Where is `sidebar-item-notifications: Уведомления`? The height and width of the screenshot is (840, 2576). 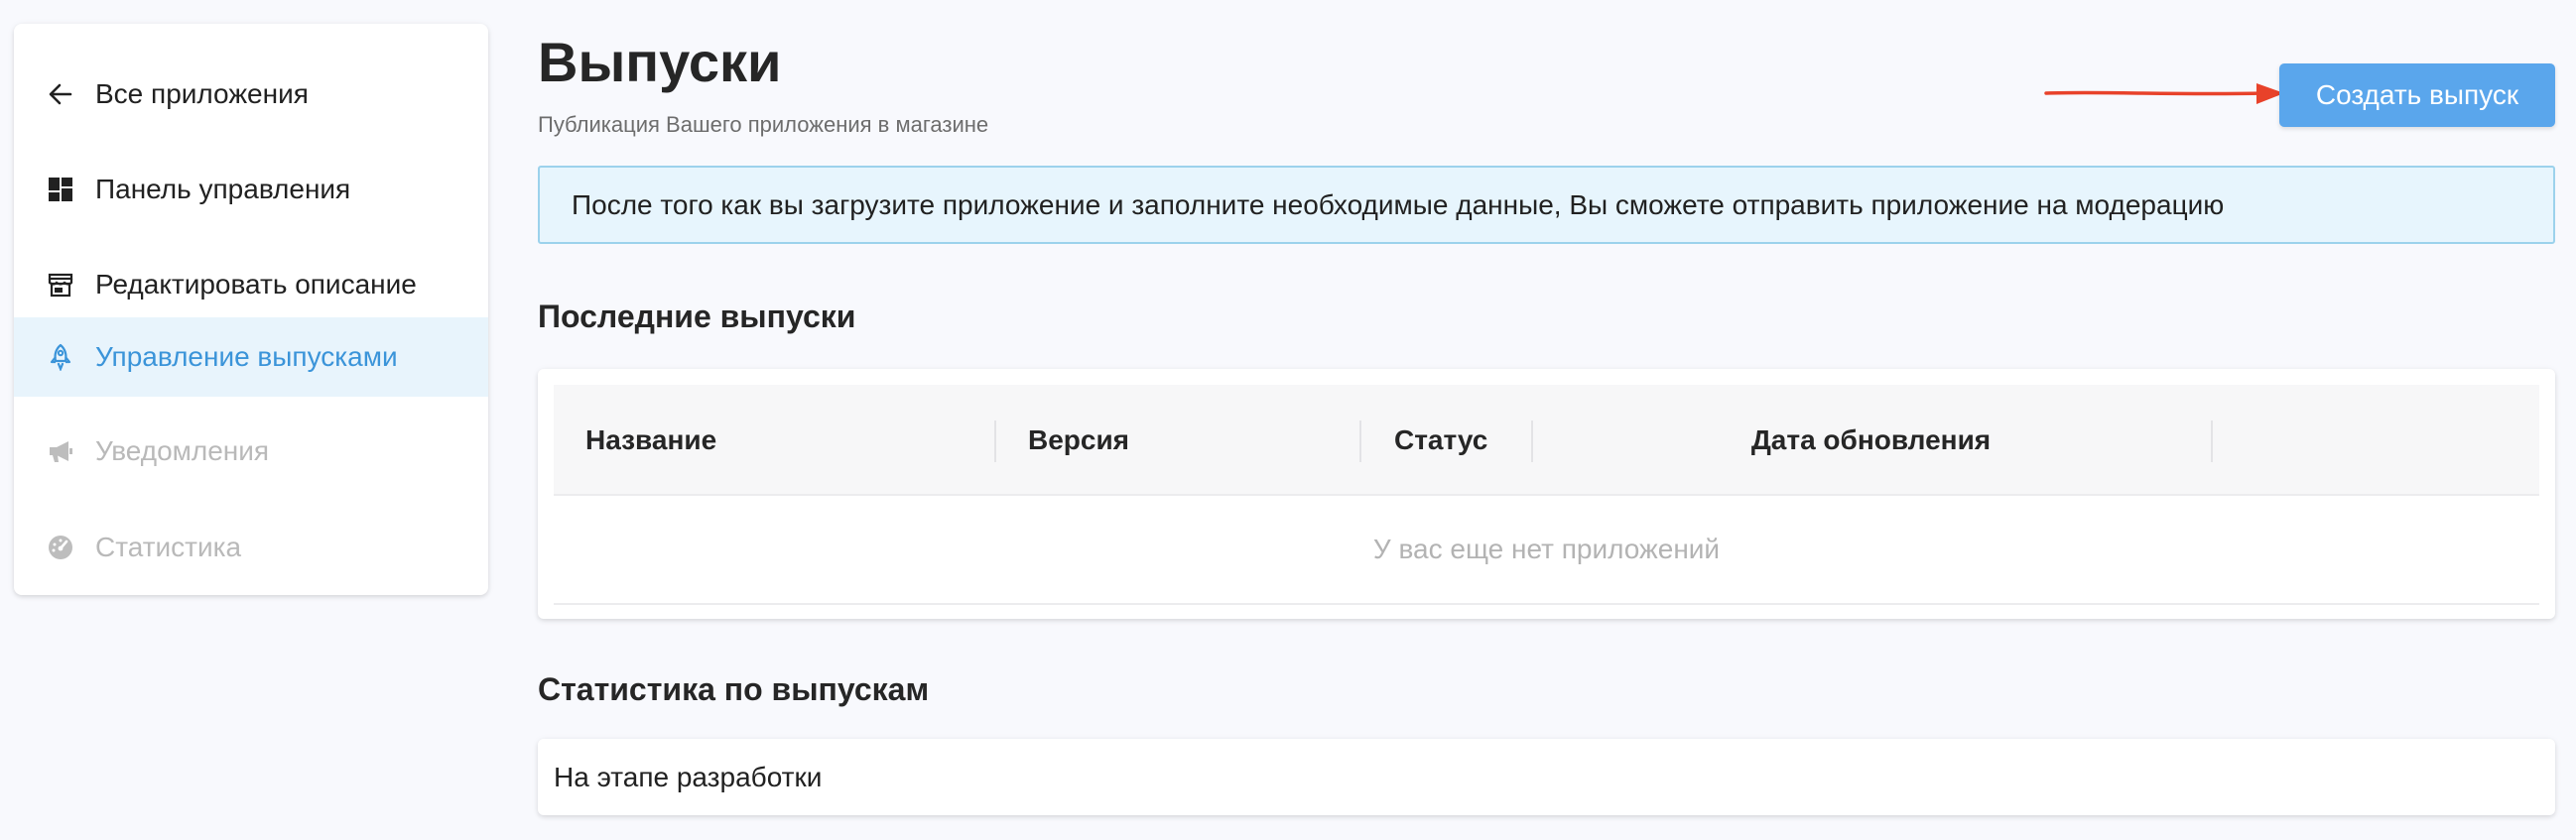
sidebar-item-notifications: Уведомления is located at coordinates (251, 451).